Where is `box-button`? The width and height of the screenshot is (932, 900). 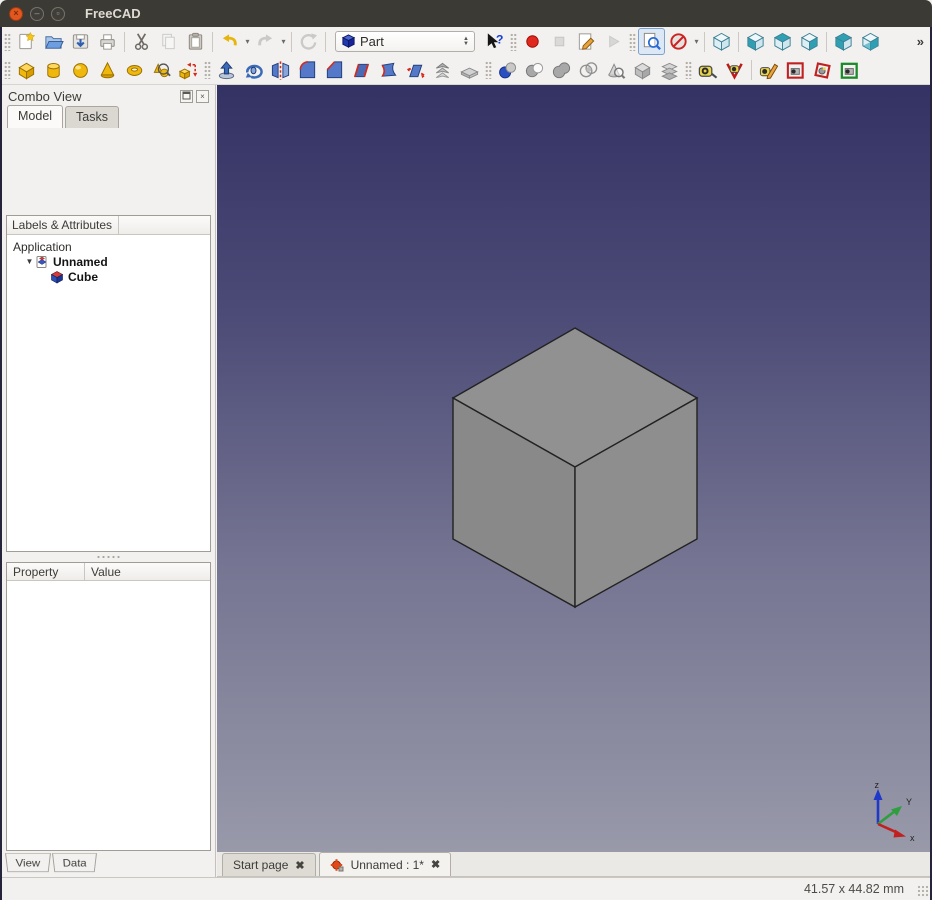
box-button is located at coordinates (26, 70).